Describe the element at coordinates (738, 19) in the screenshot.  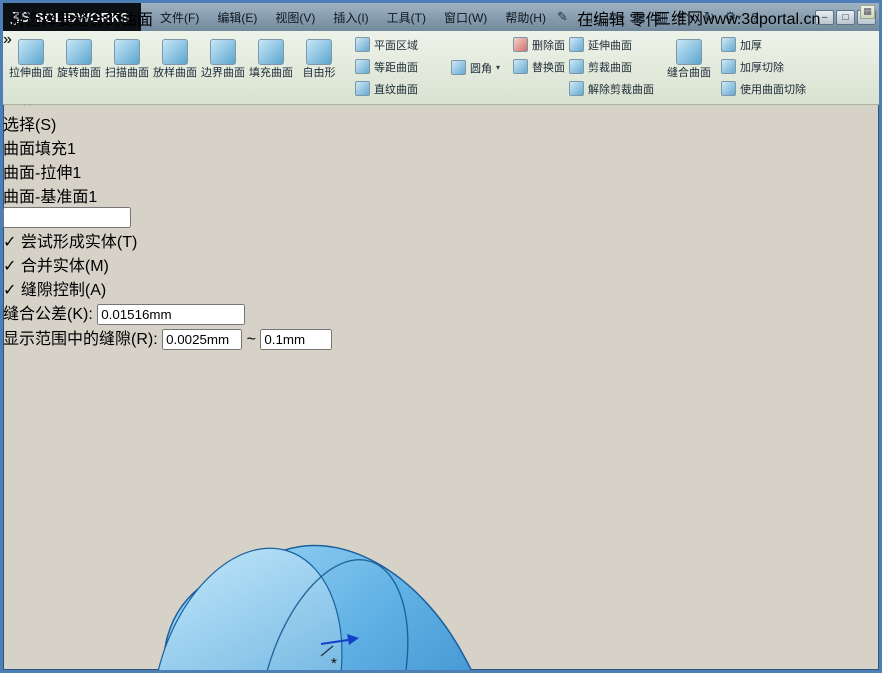
I see `watermark-text: 三维网www.3dportal.cn` at that location.